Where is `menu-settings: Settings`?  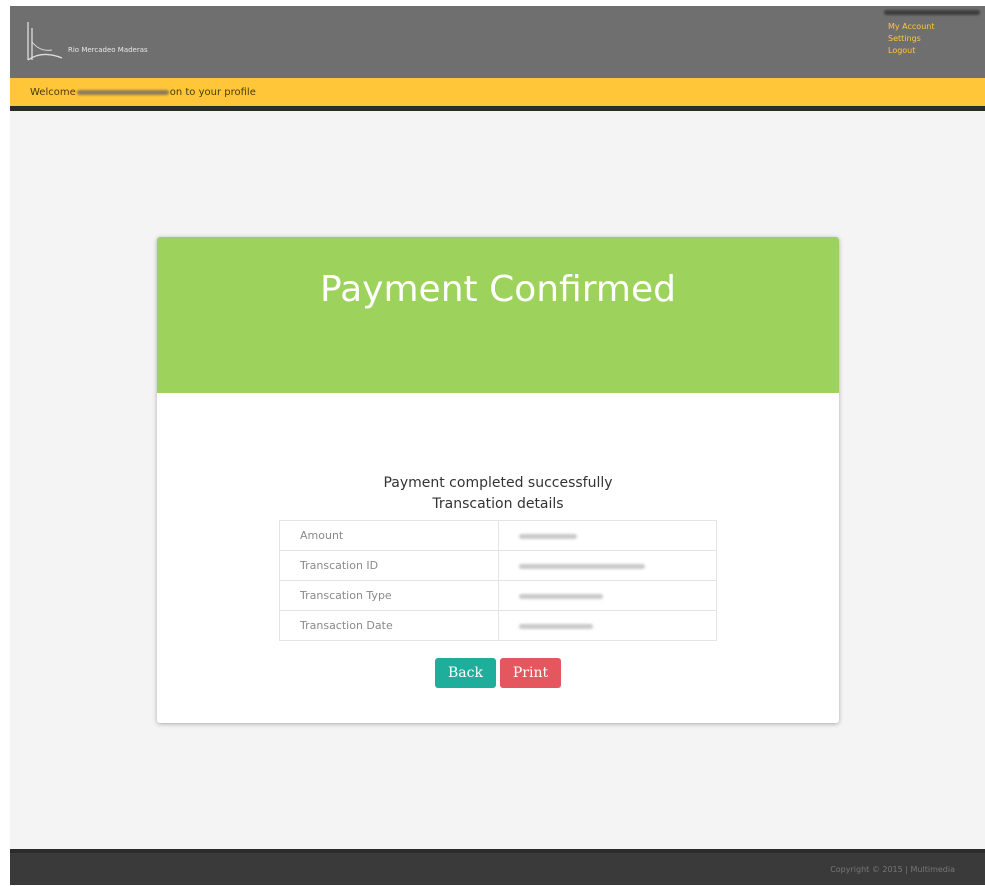
menu-settings: Settings is located at coordinates (911, 39).